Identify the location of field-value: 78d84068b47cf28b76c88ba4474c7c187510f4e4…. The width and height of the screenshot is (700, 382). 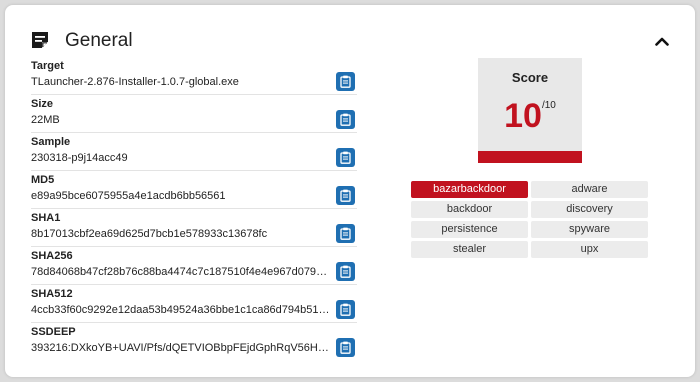
(181, 272).